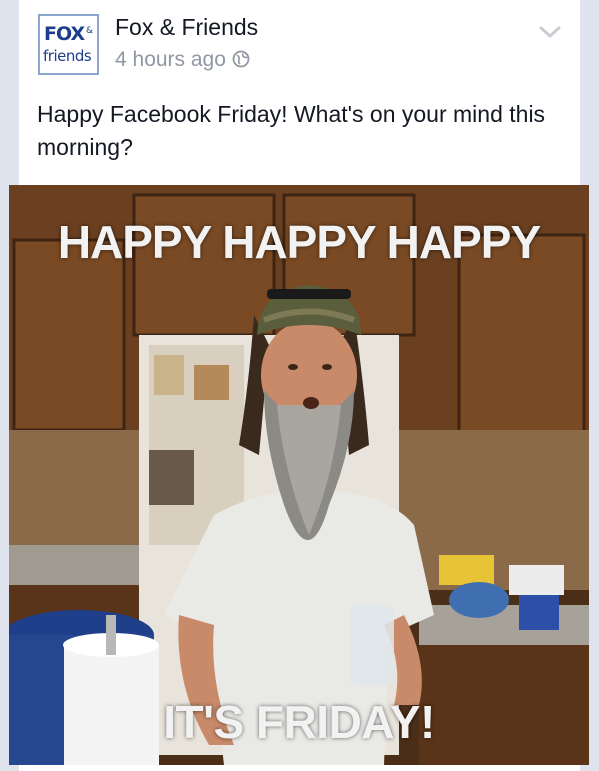 This screenshot has width=599, height=771. I want to click on post-header: FOX & friends Fox & Friends 4 hours ago, so click(299, 45).